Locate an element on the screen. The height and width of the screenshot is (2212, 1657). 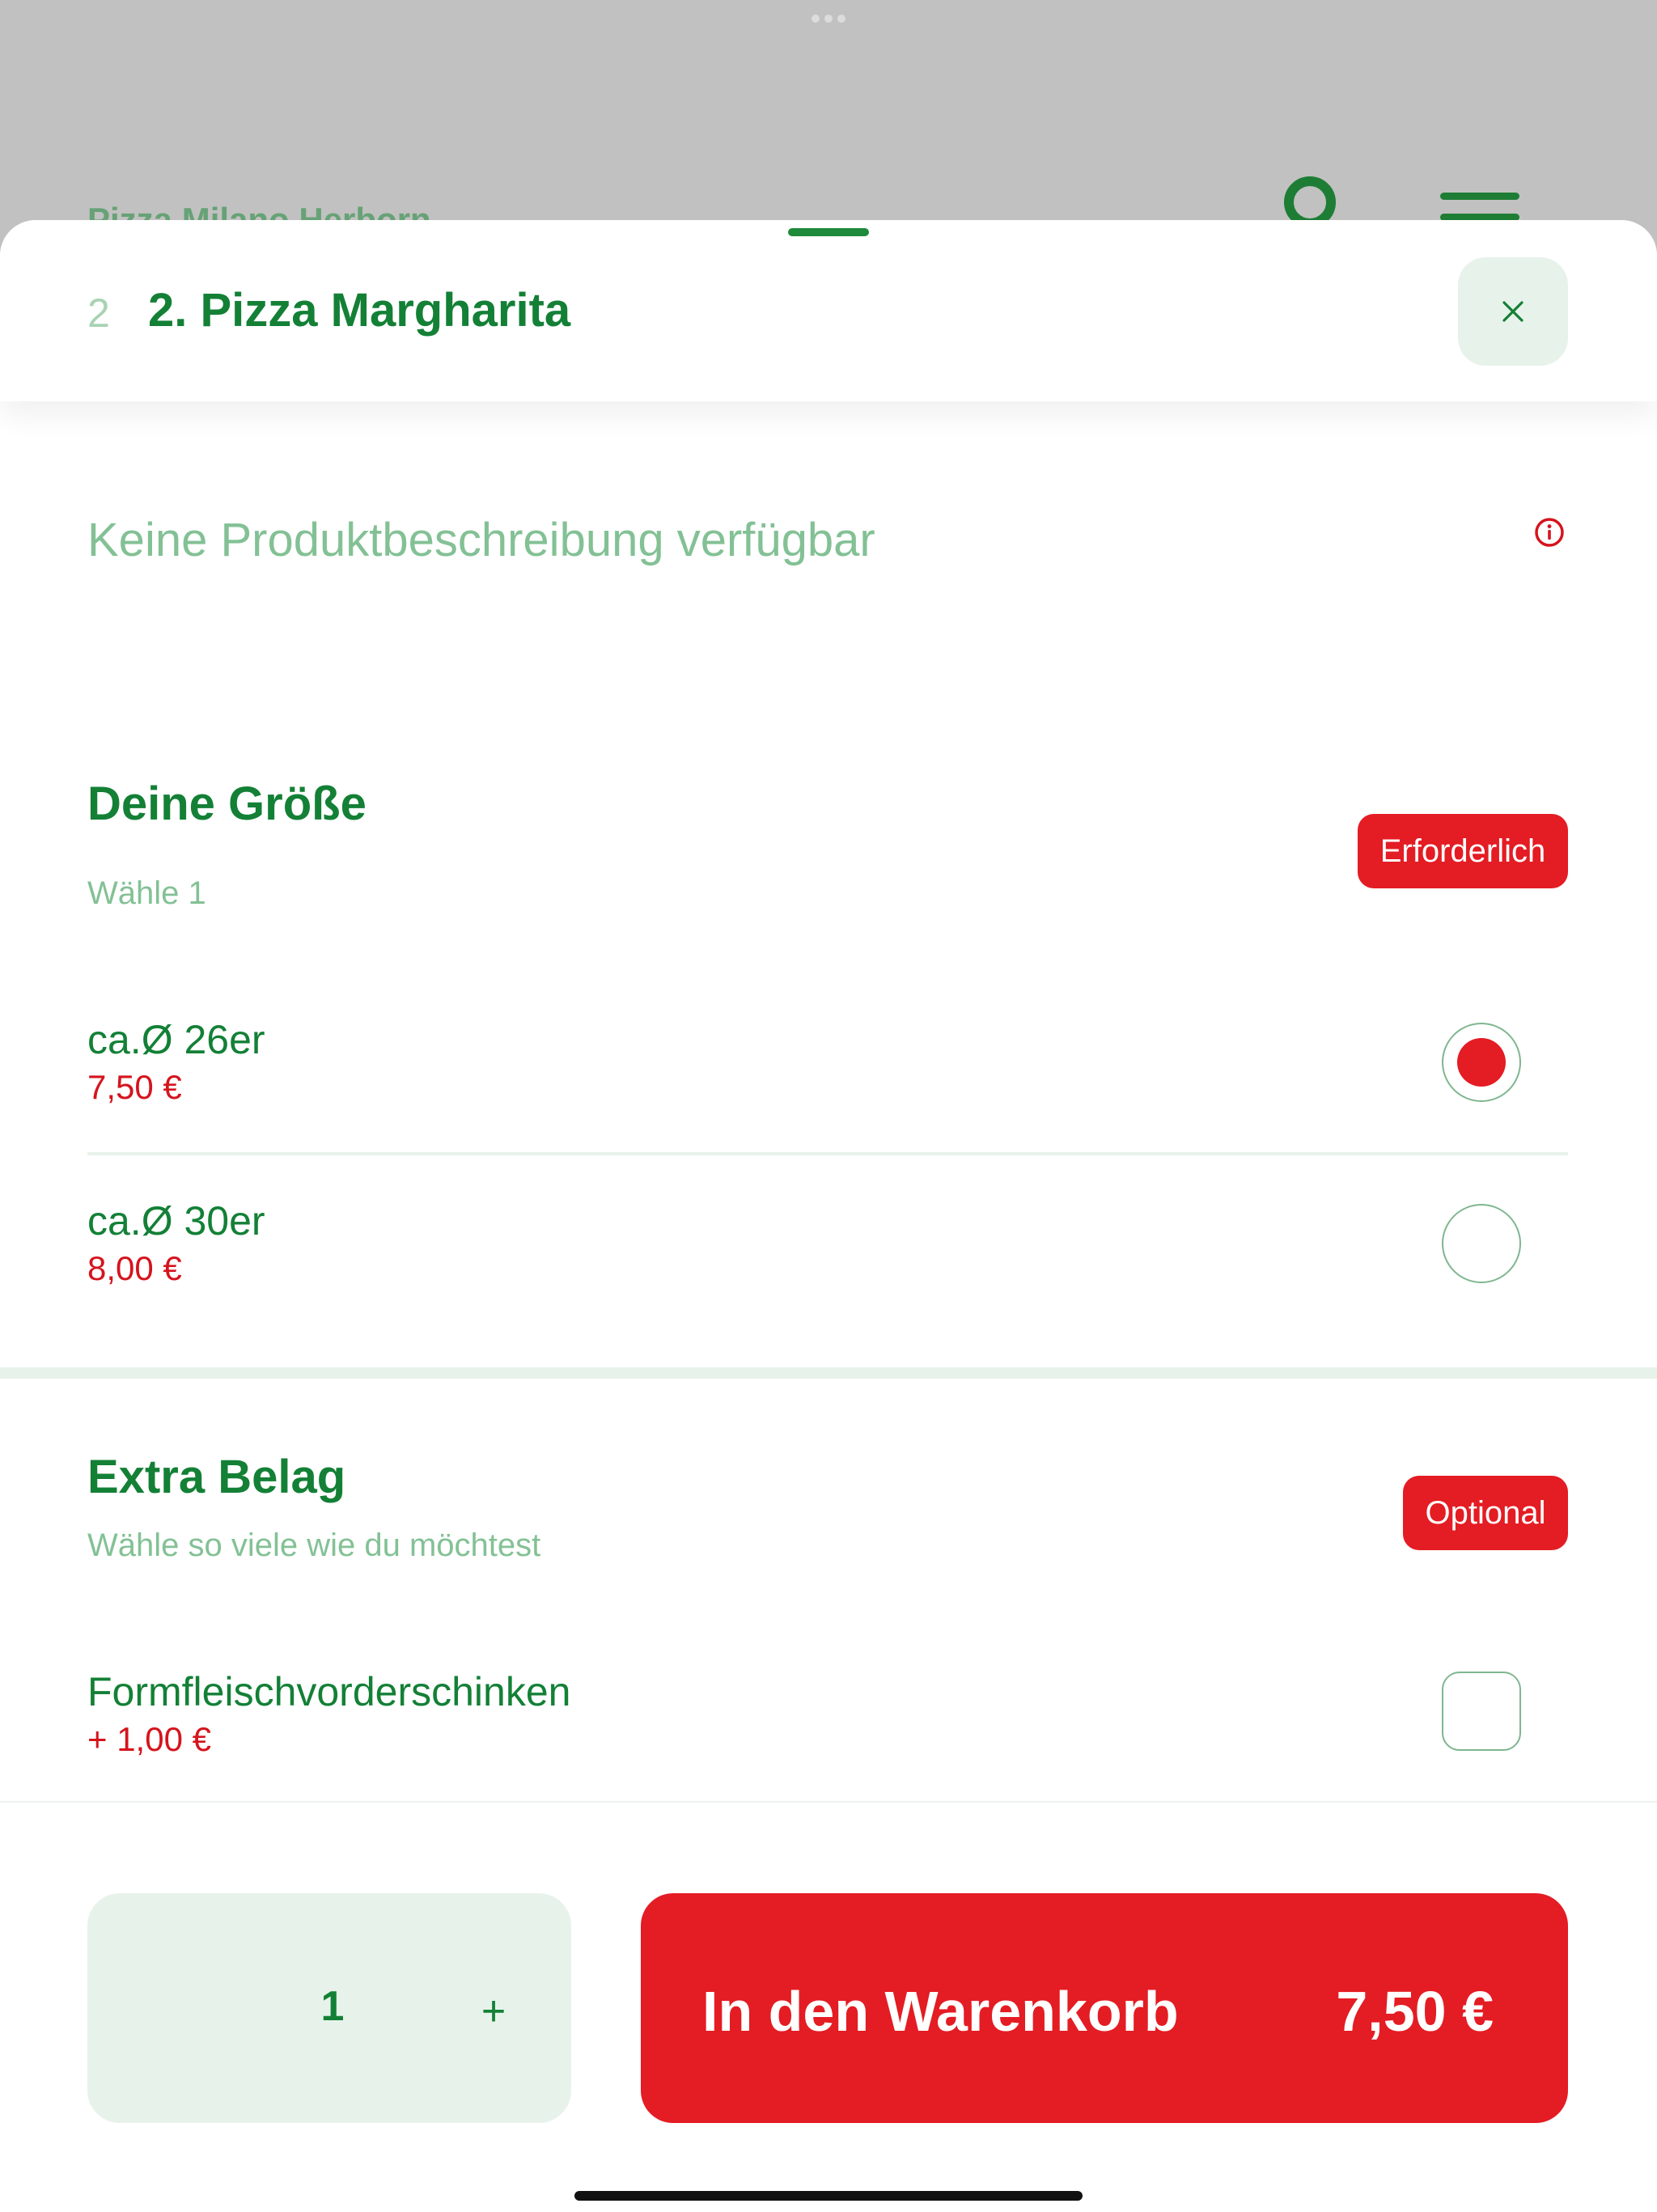
item-number: 2 is located at coordinates (98, 313).